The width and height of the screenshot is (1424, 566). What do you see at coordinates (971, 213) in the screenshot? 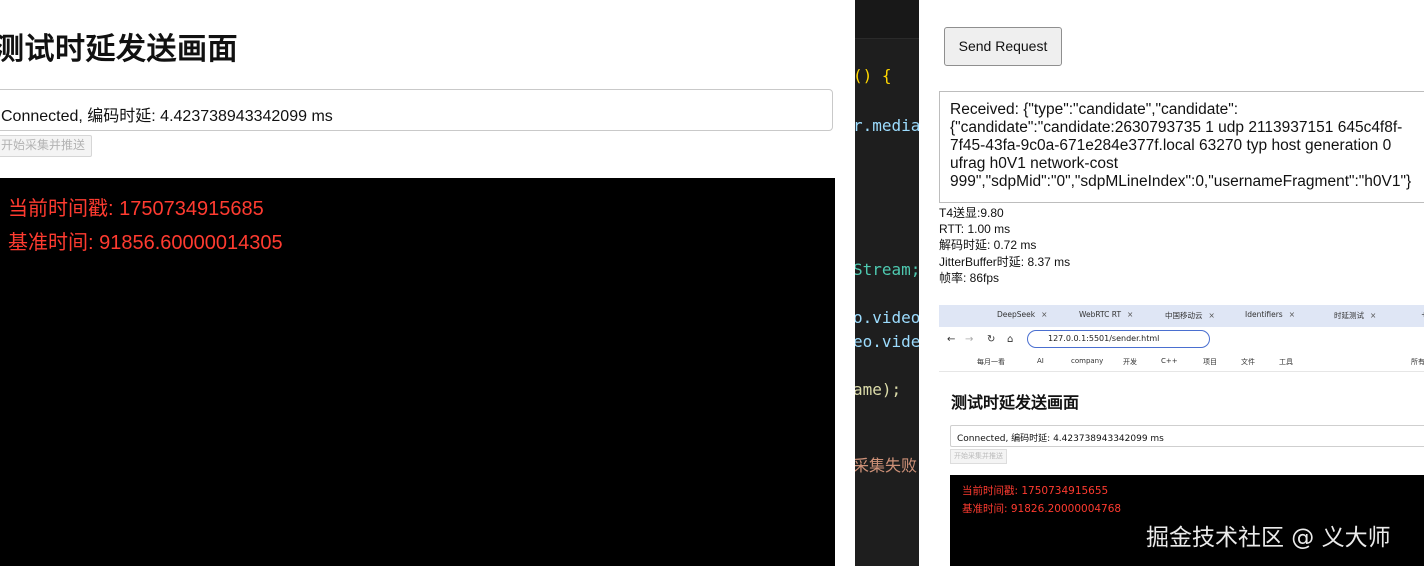
I see `t4-display-stat: T4送显:9.80` at bounding box center [971, 213].